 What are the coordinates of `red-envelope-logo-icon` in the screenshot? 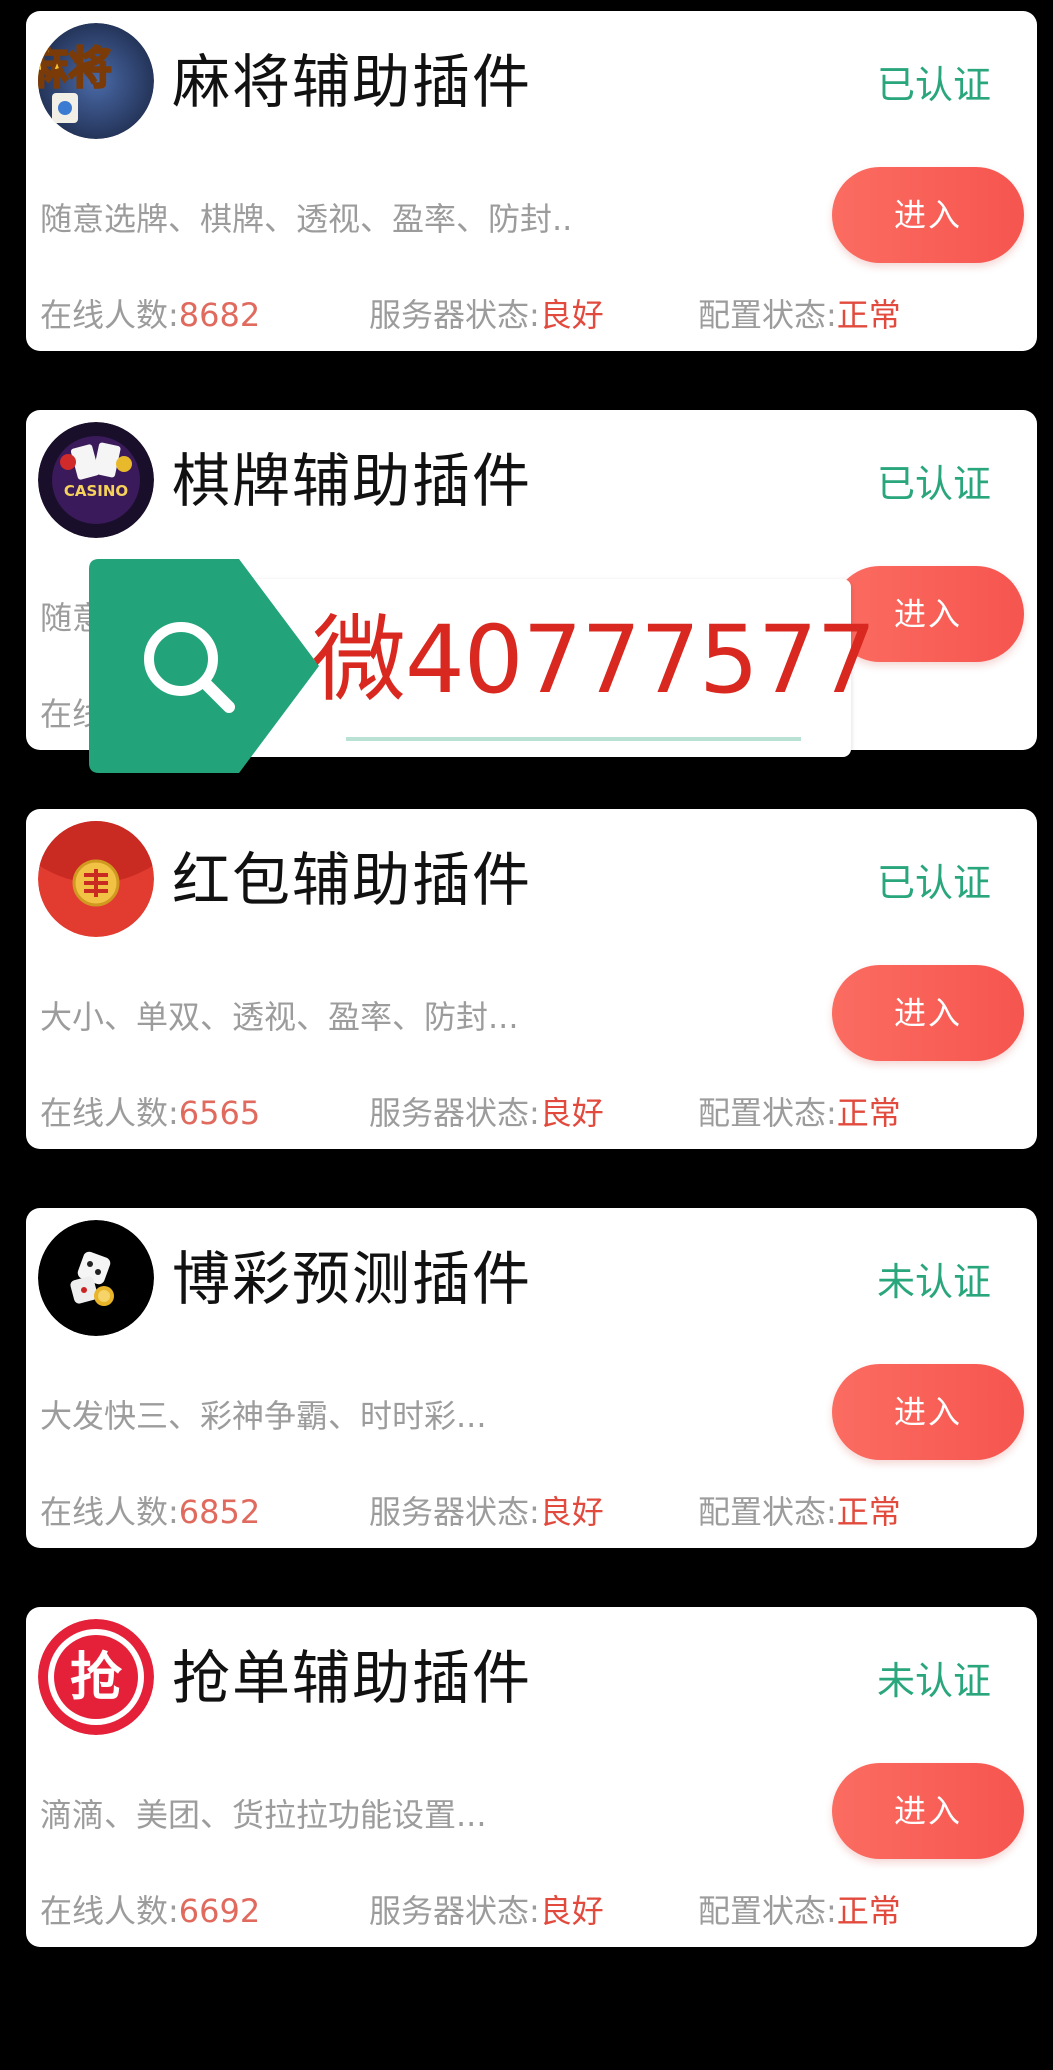 It's located at (96, 879).